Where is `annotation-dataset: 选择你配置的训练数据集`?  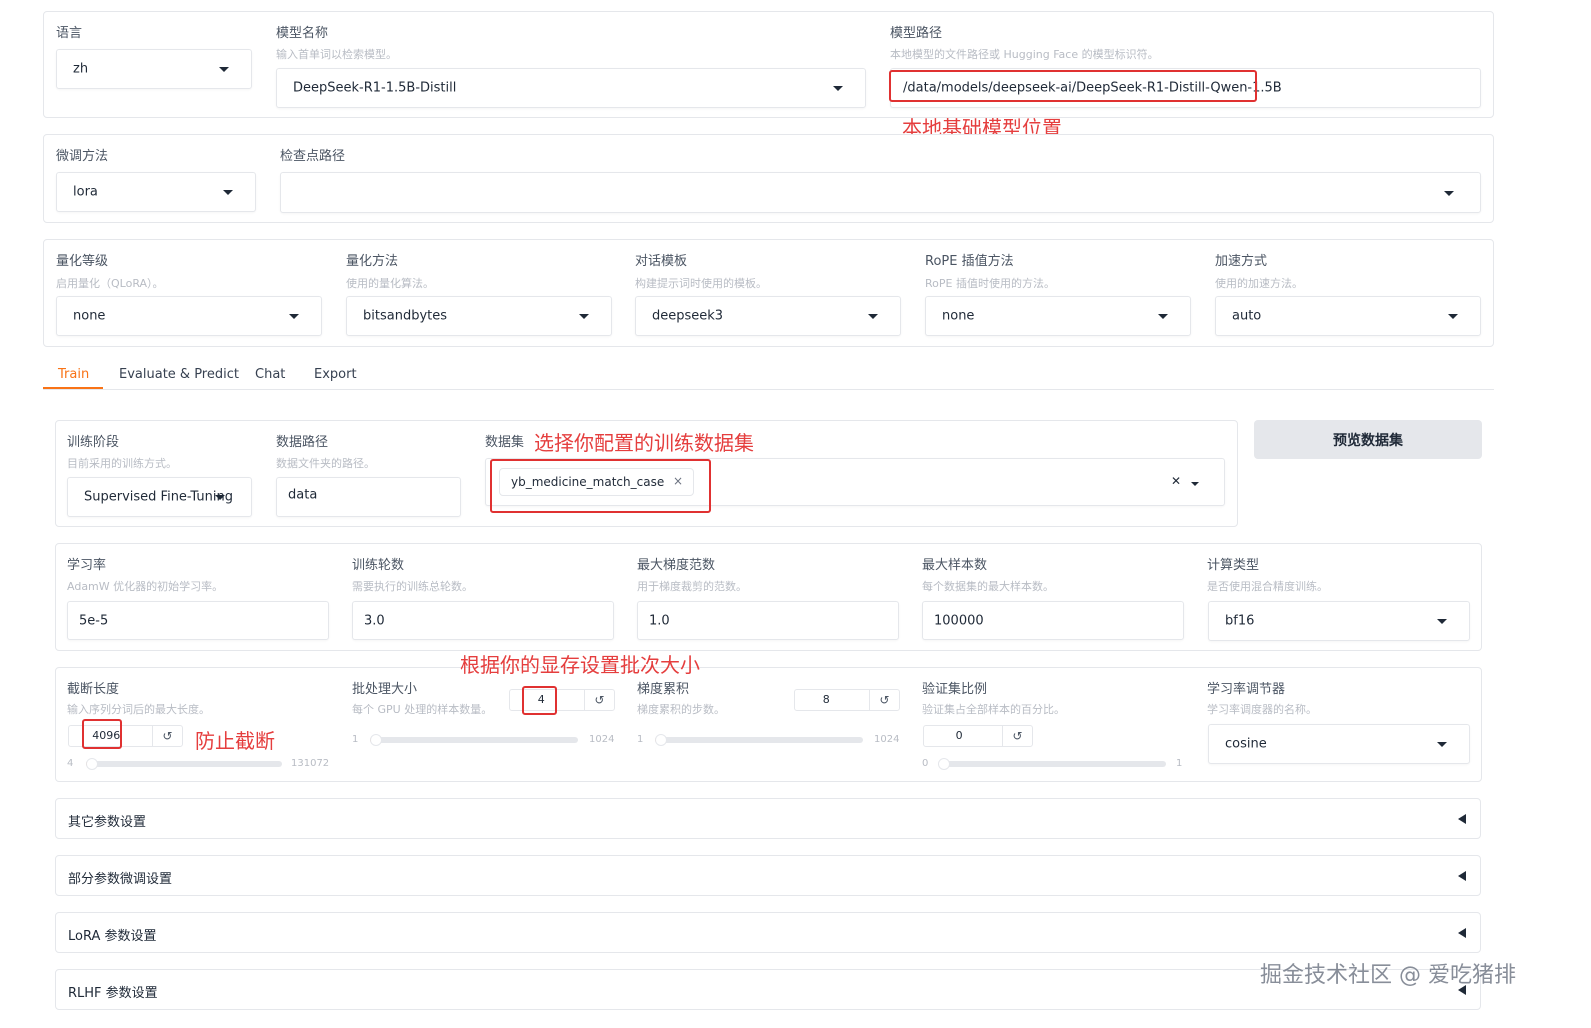 annotation-dataset: 选择你配置的训练数据集 is located at coordinates (644, 443).